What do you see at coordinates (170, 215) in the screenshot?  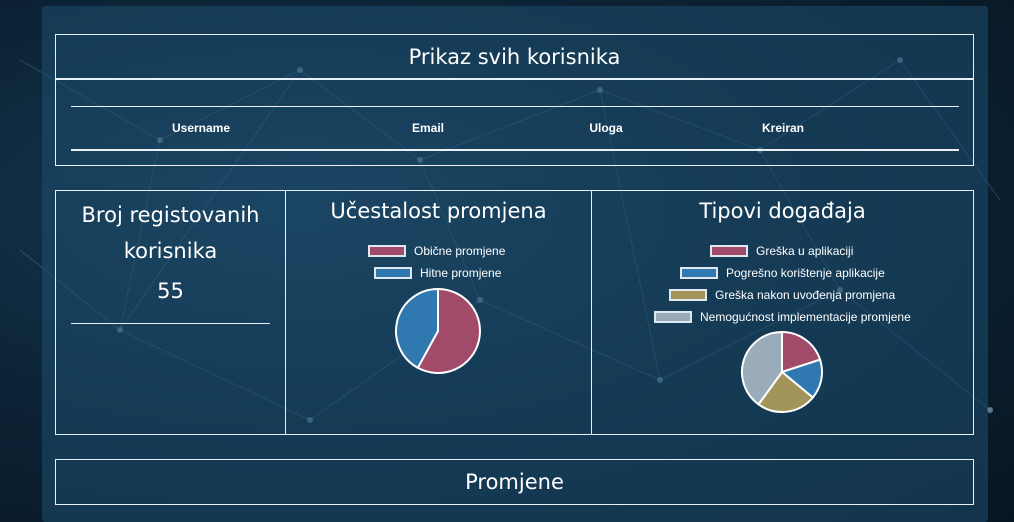 I see `registered-title-line1: Broj registovanih` at bounding box center [170, 215].